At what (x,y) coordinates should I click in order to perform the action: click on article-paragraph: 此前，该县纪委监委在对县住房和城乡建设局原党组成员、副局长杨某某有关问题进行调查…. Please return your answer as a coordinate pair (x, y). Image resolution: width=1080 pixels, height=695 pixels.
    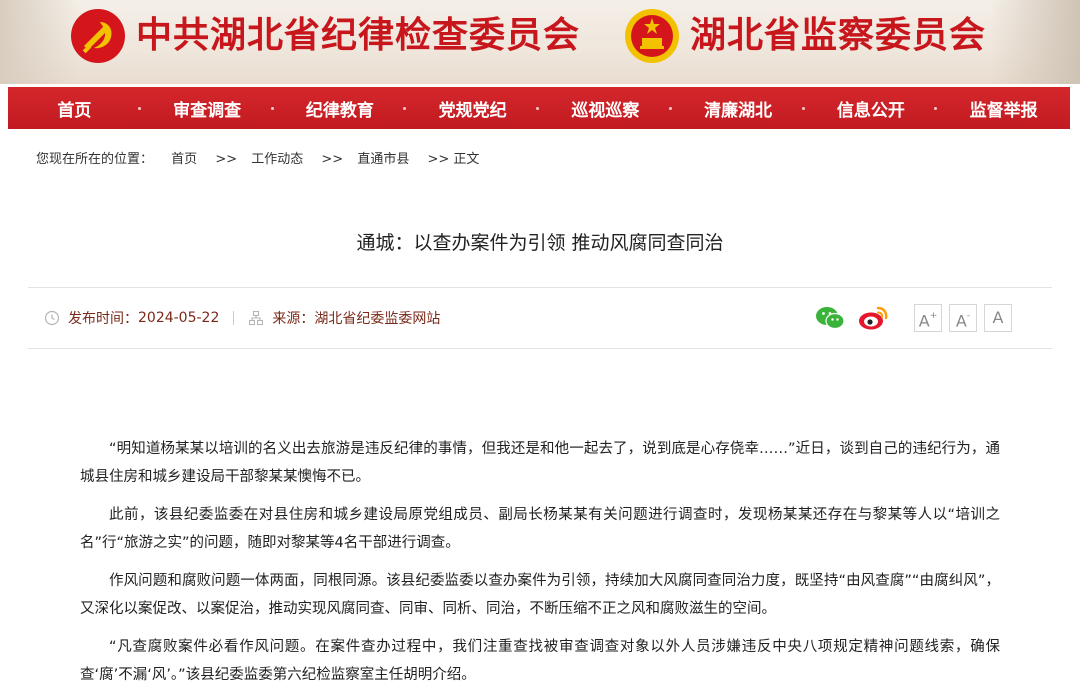
    Looking at the image, I should click on (540, 529).